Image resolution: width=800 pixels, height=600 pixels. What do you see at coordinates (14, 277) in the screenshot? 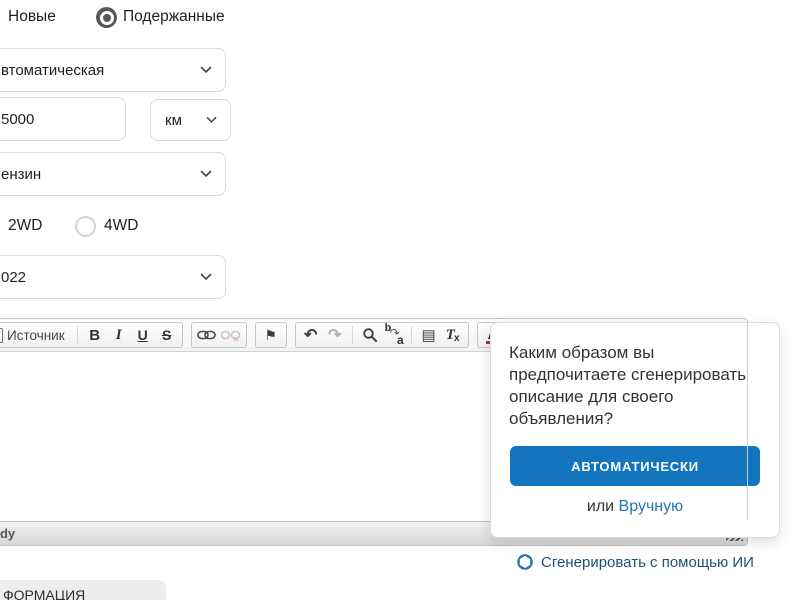
I see `year-select-value: 022` at bounding box center [14, 277].